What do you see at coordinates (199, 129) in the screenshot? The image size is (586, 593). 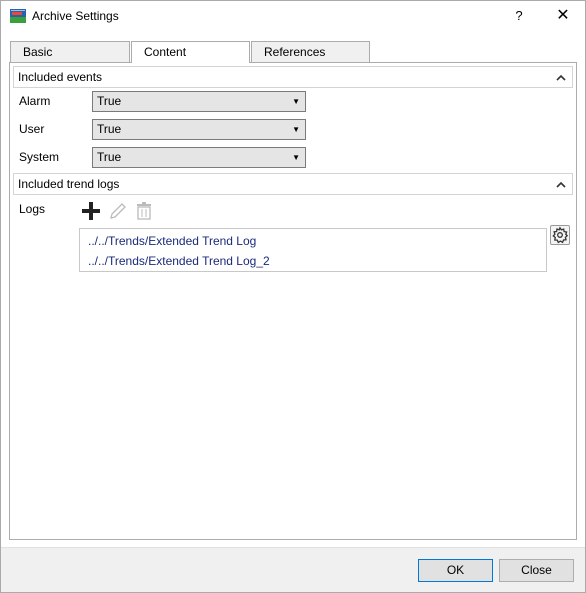 I see `user-select: True ▼` at bounding box center [199, 129].